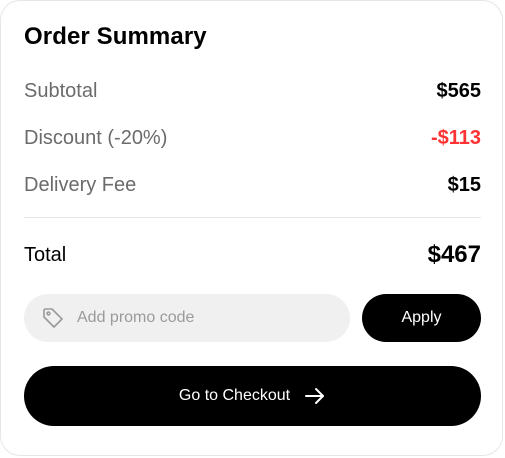 Image resolution: width=505 pixels, height=458 pixels. What do you see at coordinates (252, 138) in the screenshot?
I see `discount-row: Discount (-20%) -$113` at bounding box center [252, 138].